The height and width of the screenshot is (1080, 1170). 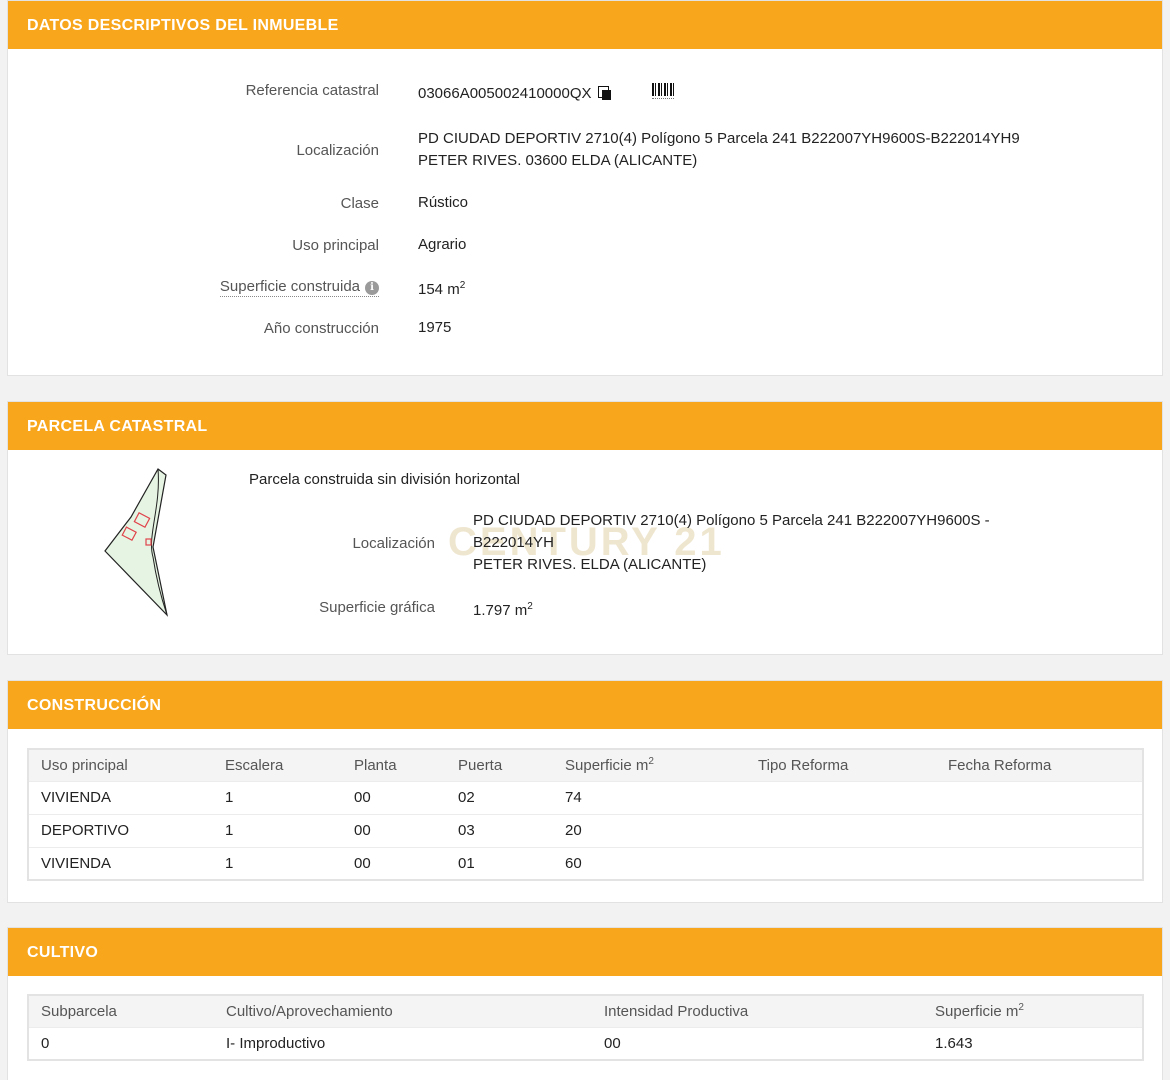 I want to click on col-tipo-reforma: Tipo Reforma, so click(x=841, y=765).